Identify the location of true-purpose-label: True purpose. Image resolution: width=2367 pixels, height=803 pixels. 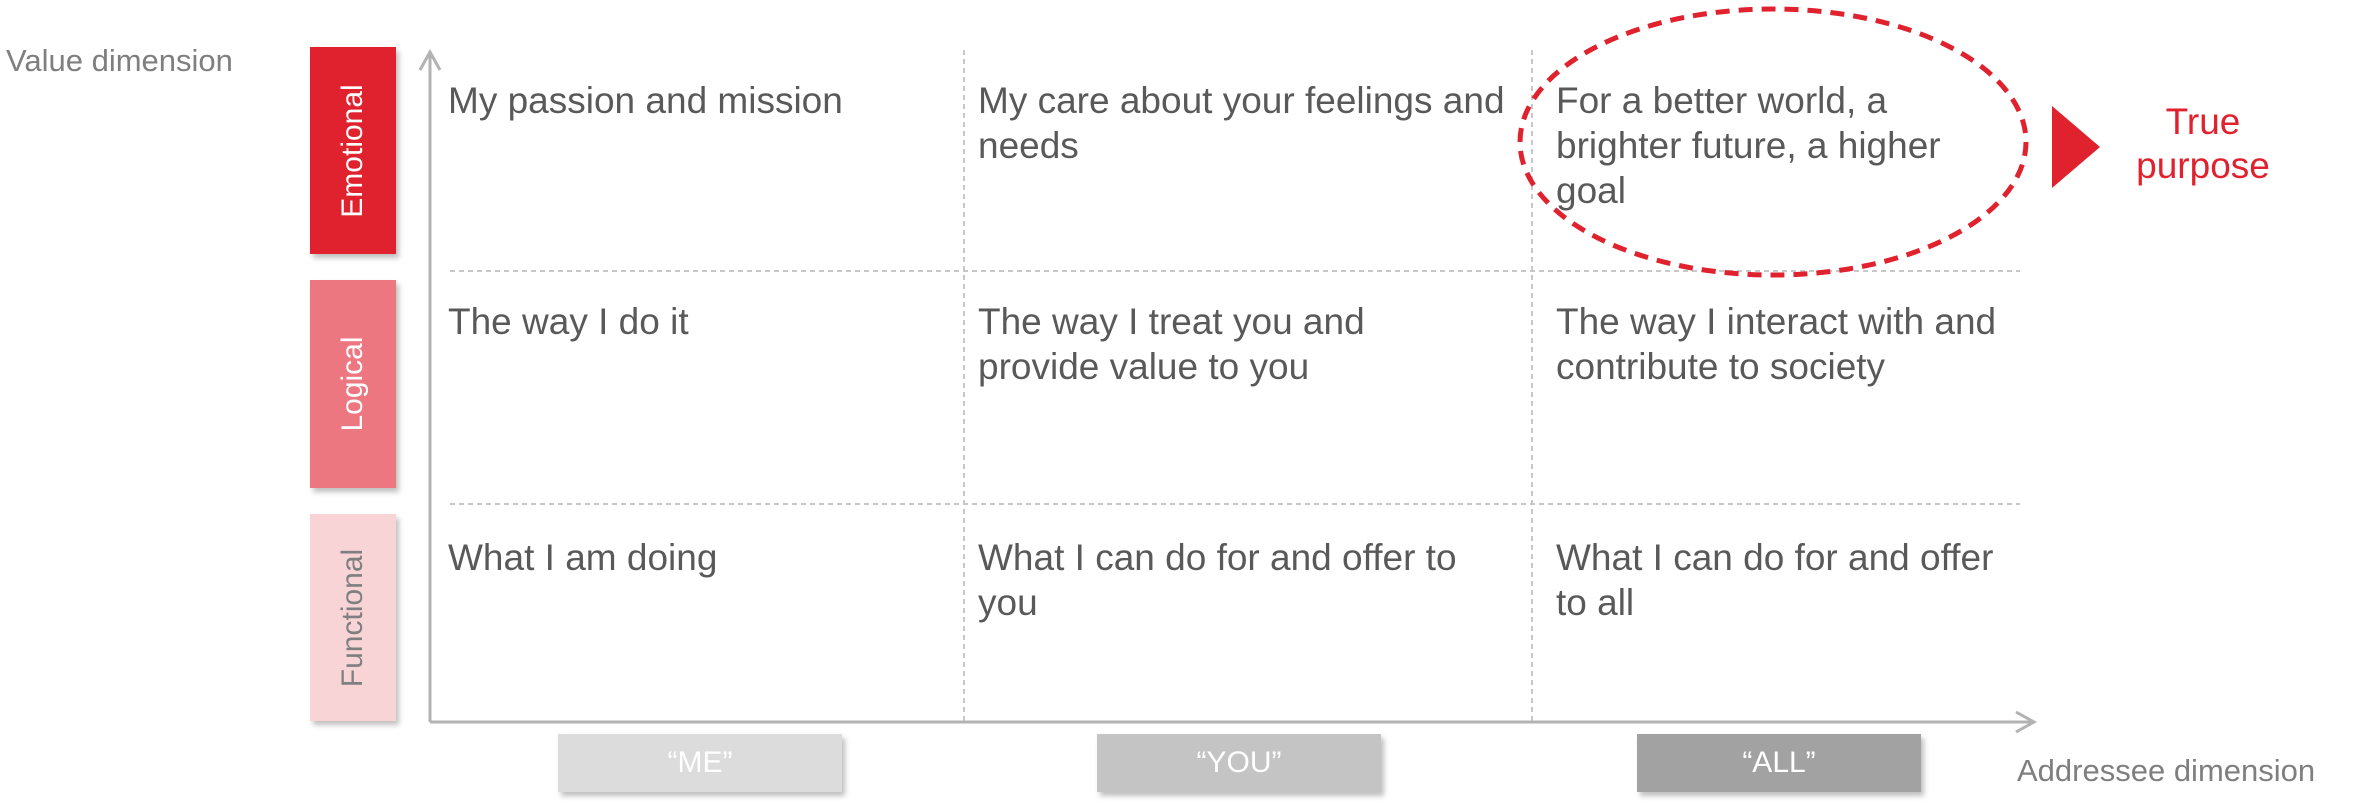
(2203, 143).